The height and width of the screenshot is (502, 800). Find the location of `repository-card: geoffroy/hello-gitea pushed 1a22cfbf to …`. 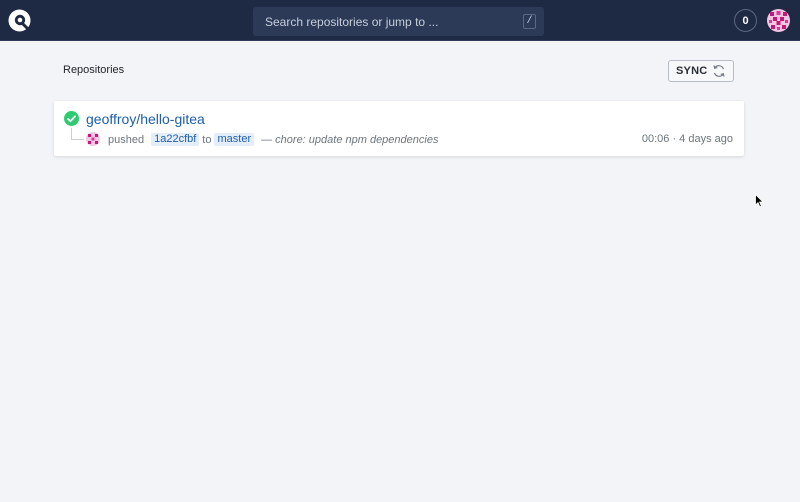

repository-card: geoffroy/hello-gitea pushed 1a22cfbf to … is located at coordinates (399, 128).